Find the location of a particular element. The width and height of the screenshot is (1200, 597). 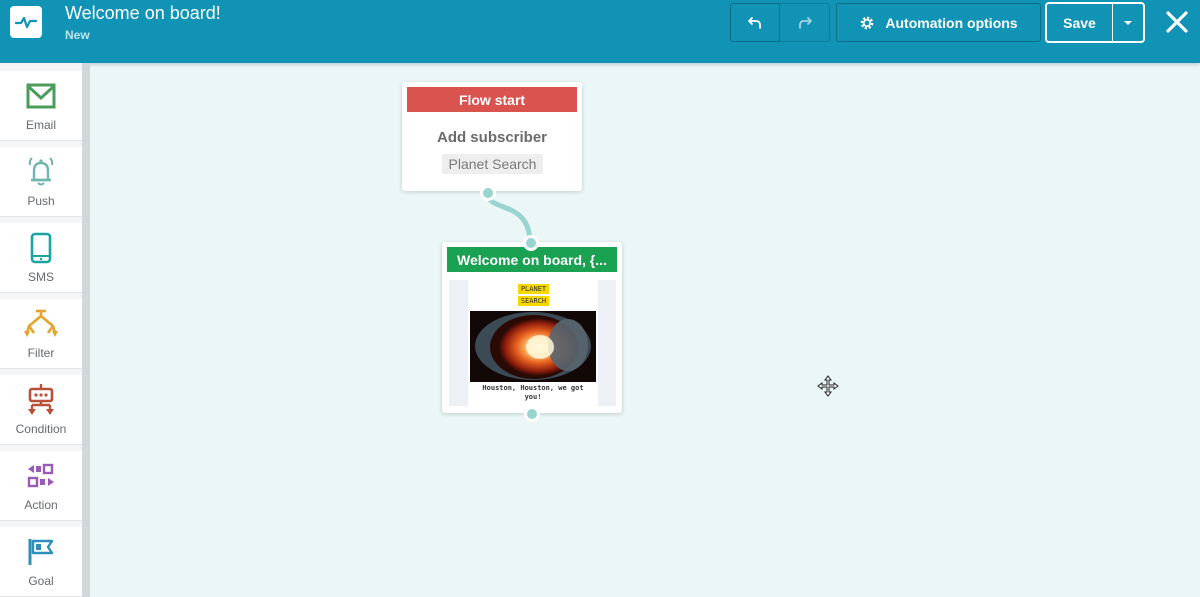

flow-start-node: Flow start Add subscriber Planet Search is located at coordinates (492, 136).